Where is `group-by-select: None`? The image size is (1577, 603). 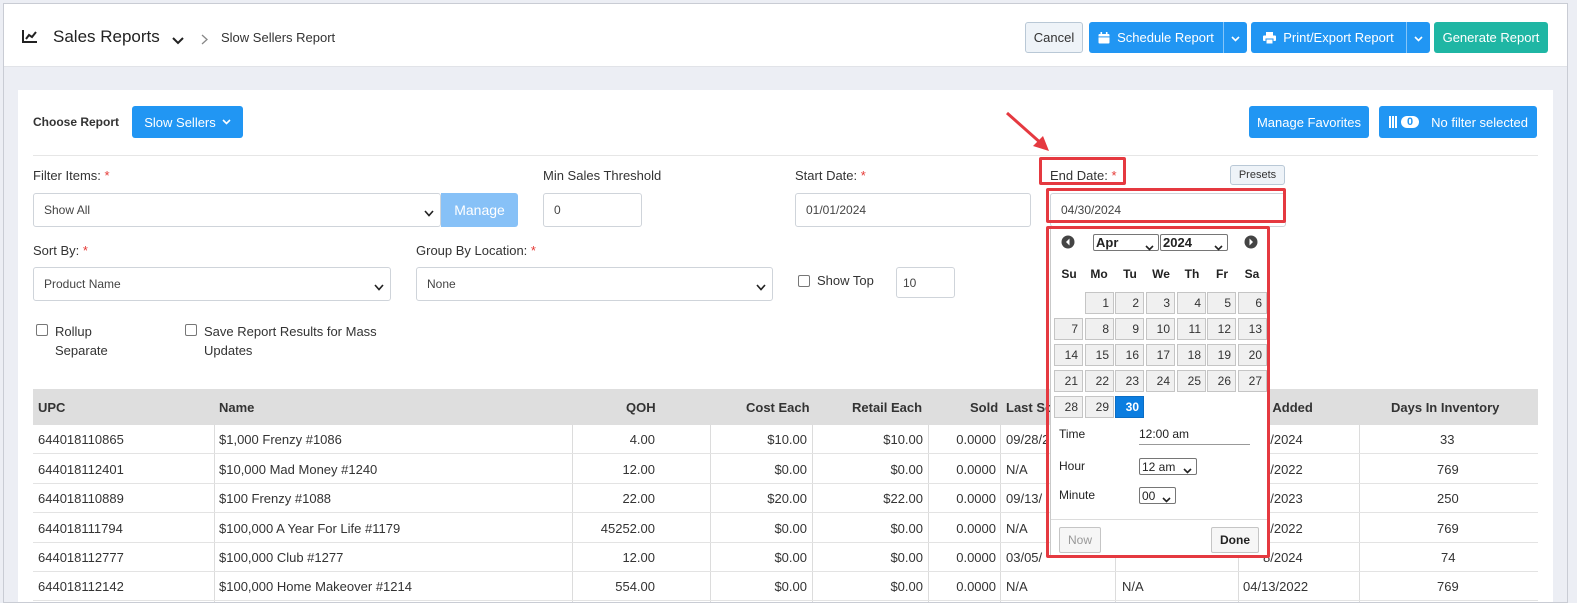 group-by-select: None is located at coordinates (594, 284).